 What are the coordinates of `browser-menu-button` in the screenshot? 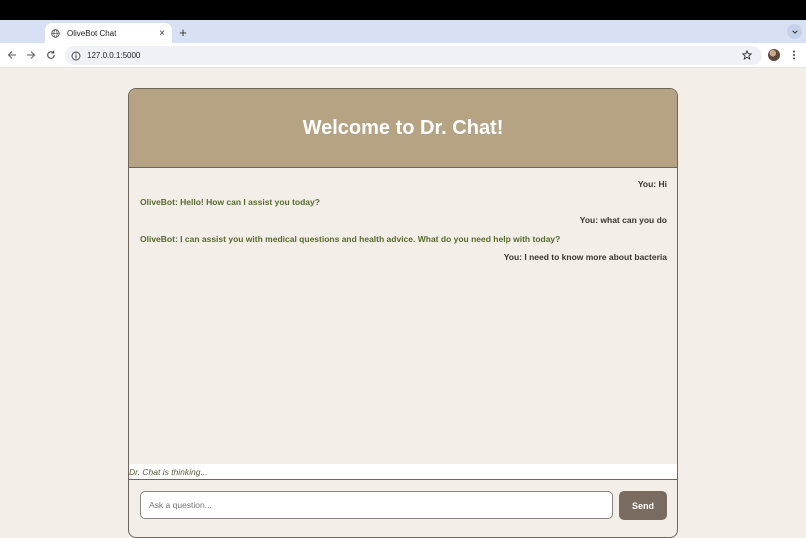 It's located at (794, 55).